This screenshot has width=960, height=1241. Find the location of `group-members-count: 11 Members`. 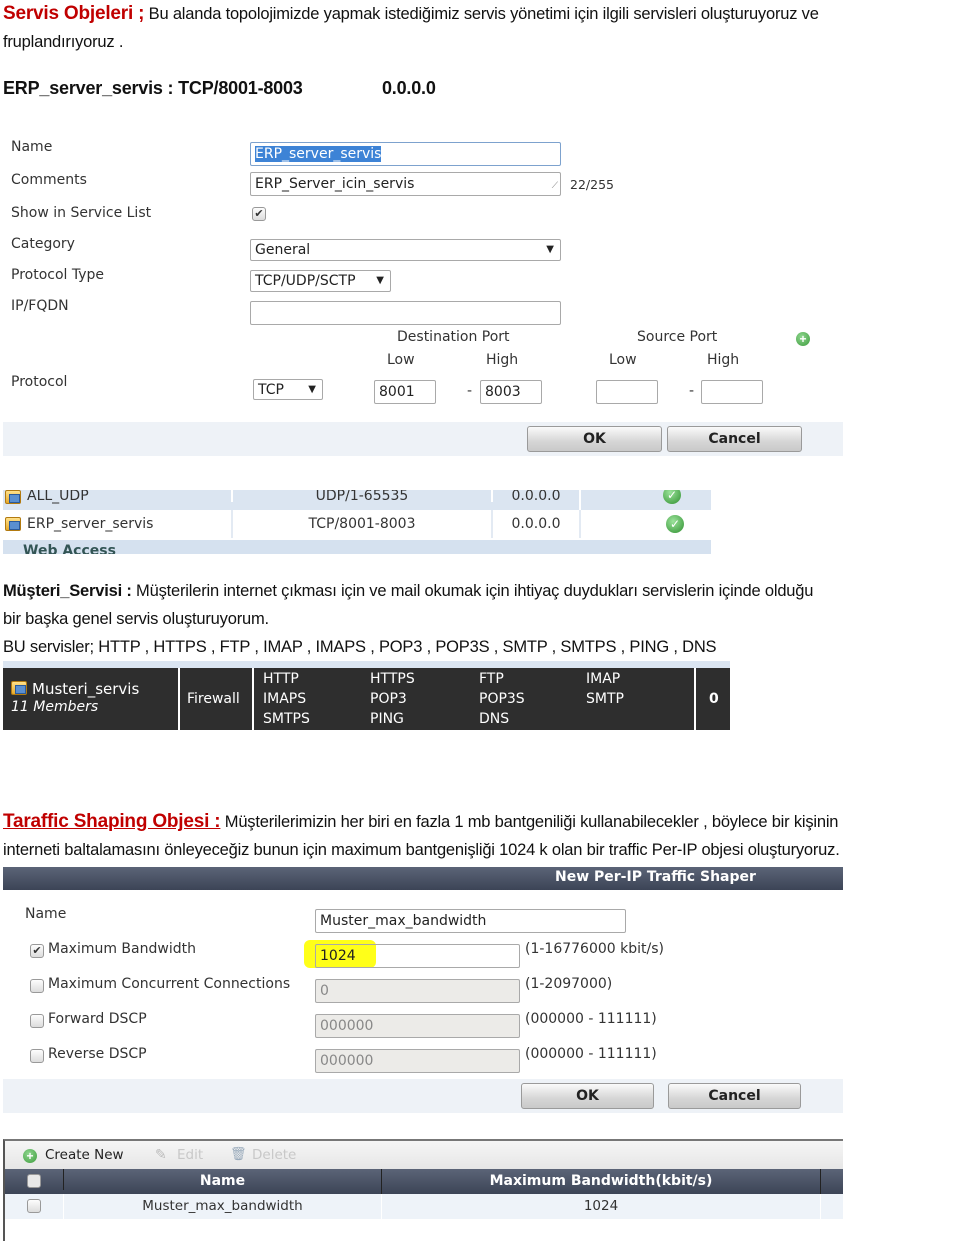

group-members-count: 11 Members is located at coordinates (55, 707).